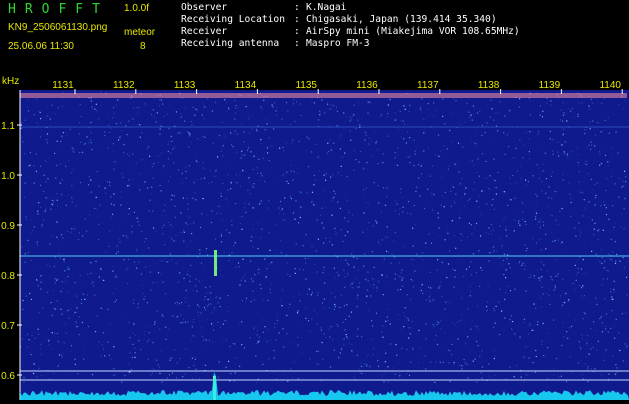 The width and height of the screenshot is (629, 404). I want to click on meteor-echo, so click(215, 263).